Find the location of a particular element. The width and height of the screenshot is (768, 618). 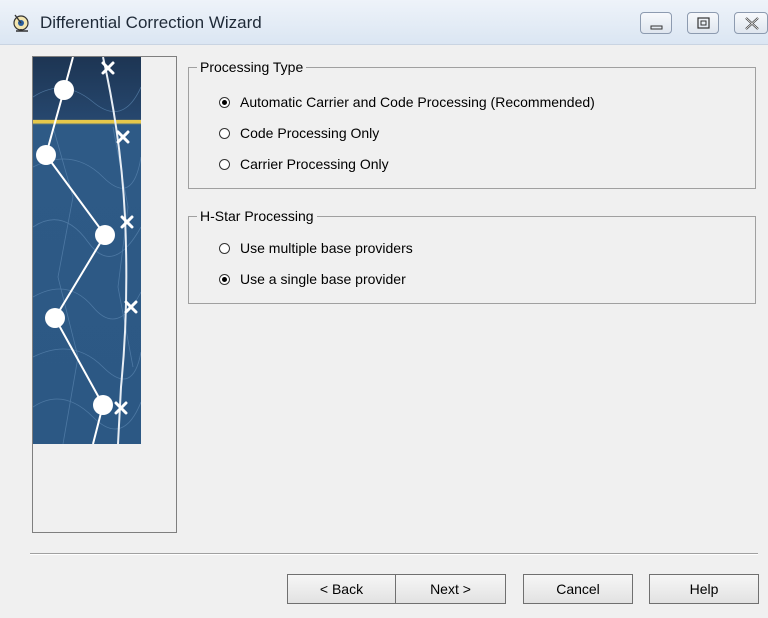

title-bar: Differential Correction Wizard is located at coordinates (384, 22).